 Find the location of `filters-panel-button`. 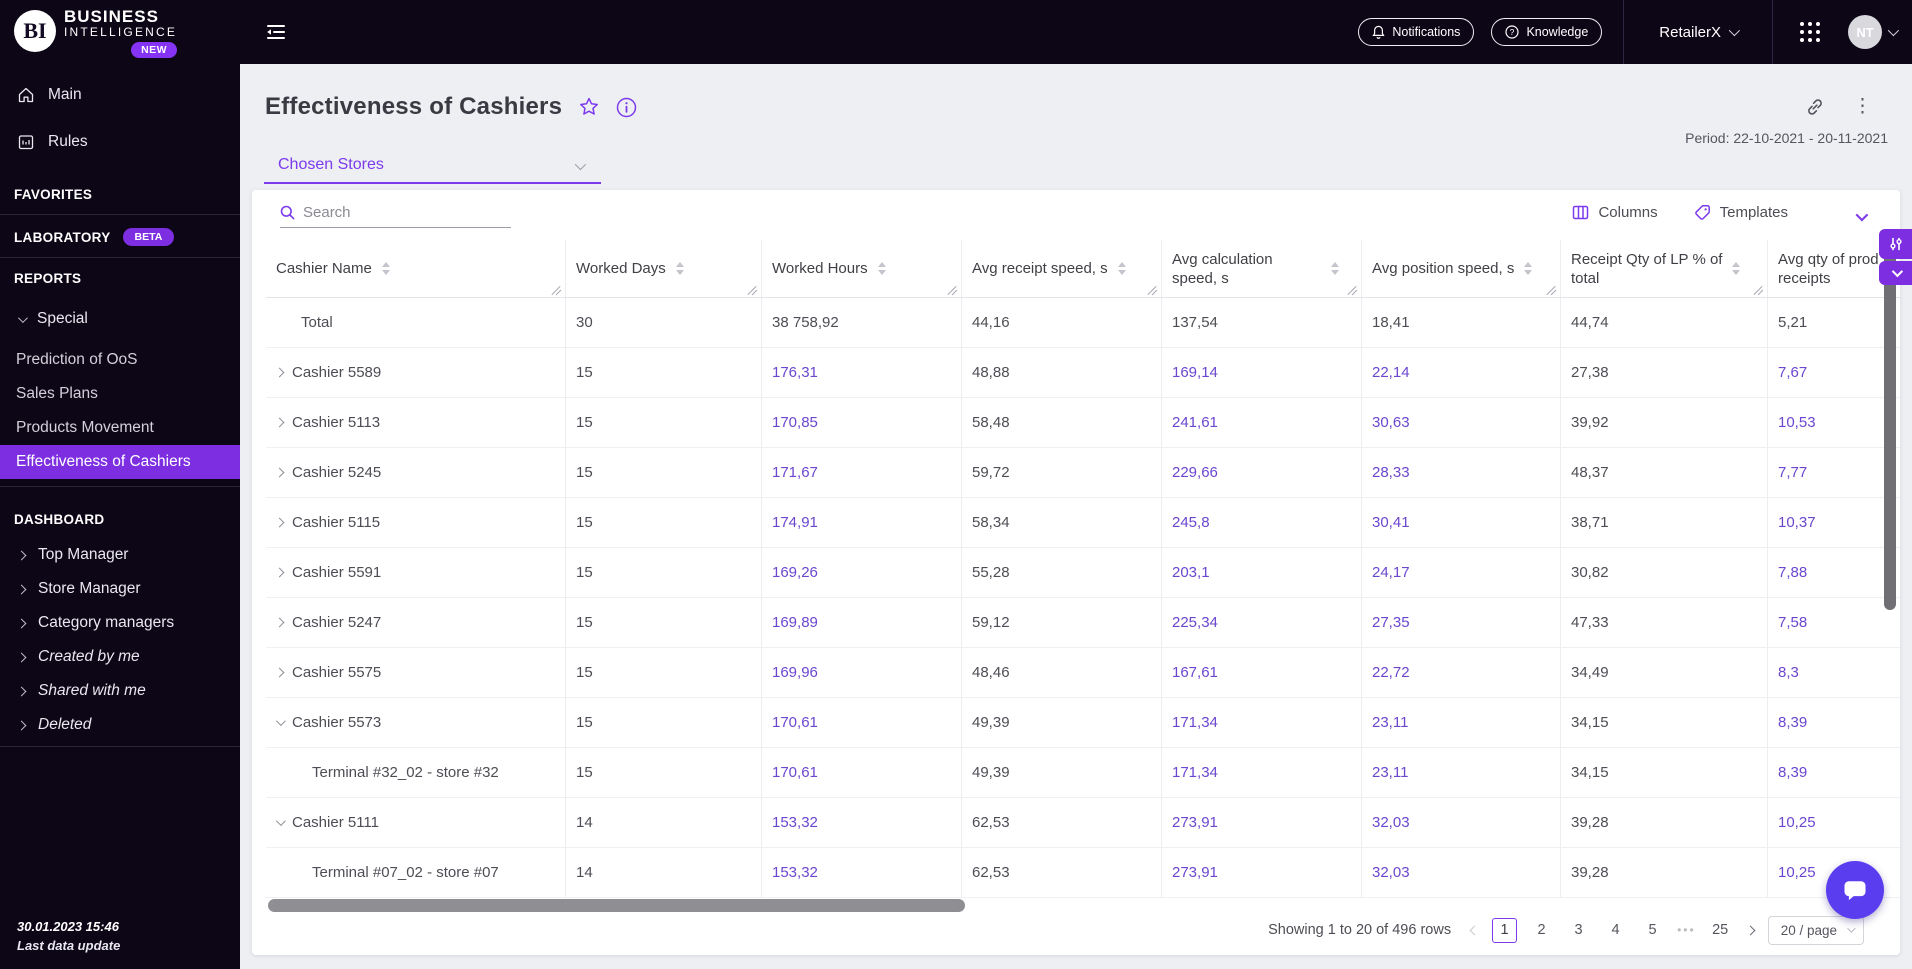

filters-panel-button is located at coordinates (1895, 244).